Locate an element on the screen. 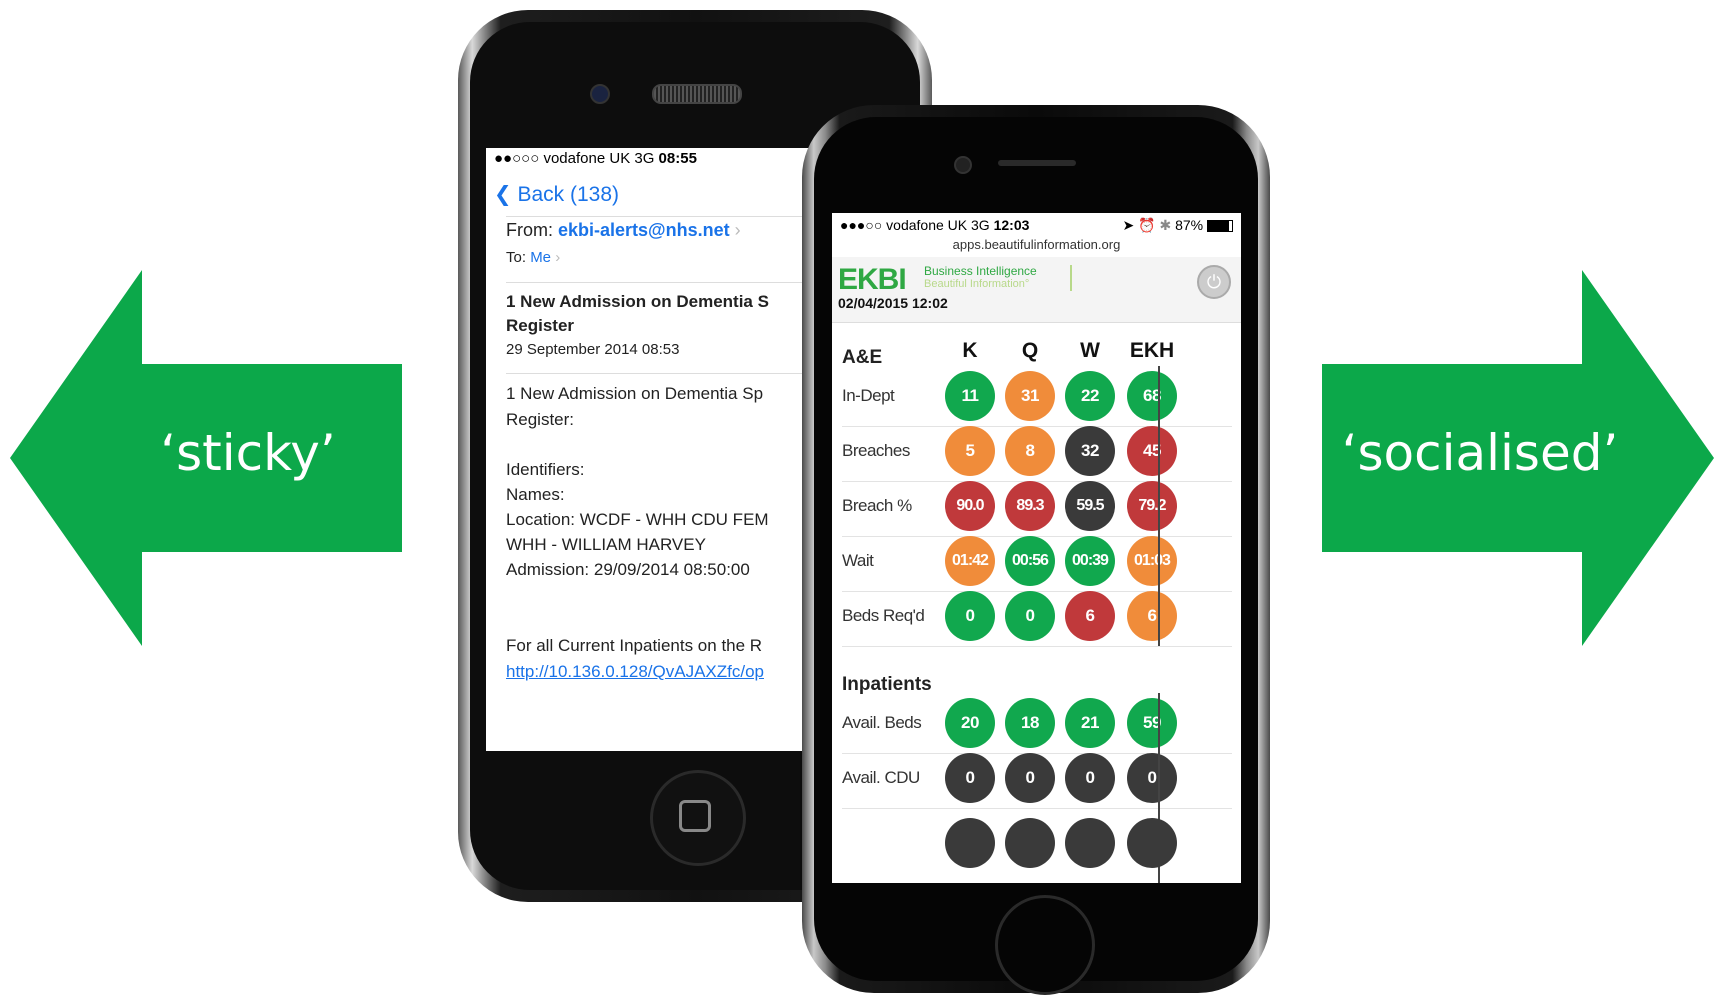 Image resolution: width=1714 pixels, height=995 pixels. row-label: Breach % is located at coordinates (877, 505).